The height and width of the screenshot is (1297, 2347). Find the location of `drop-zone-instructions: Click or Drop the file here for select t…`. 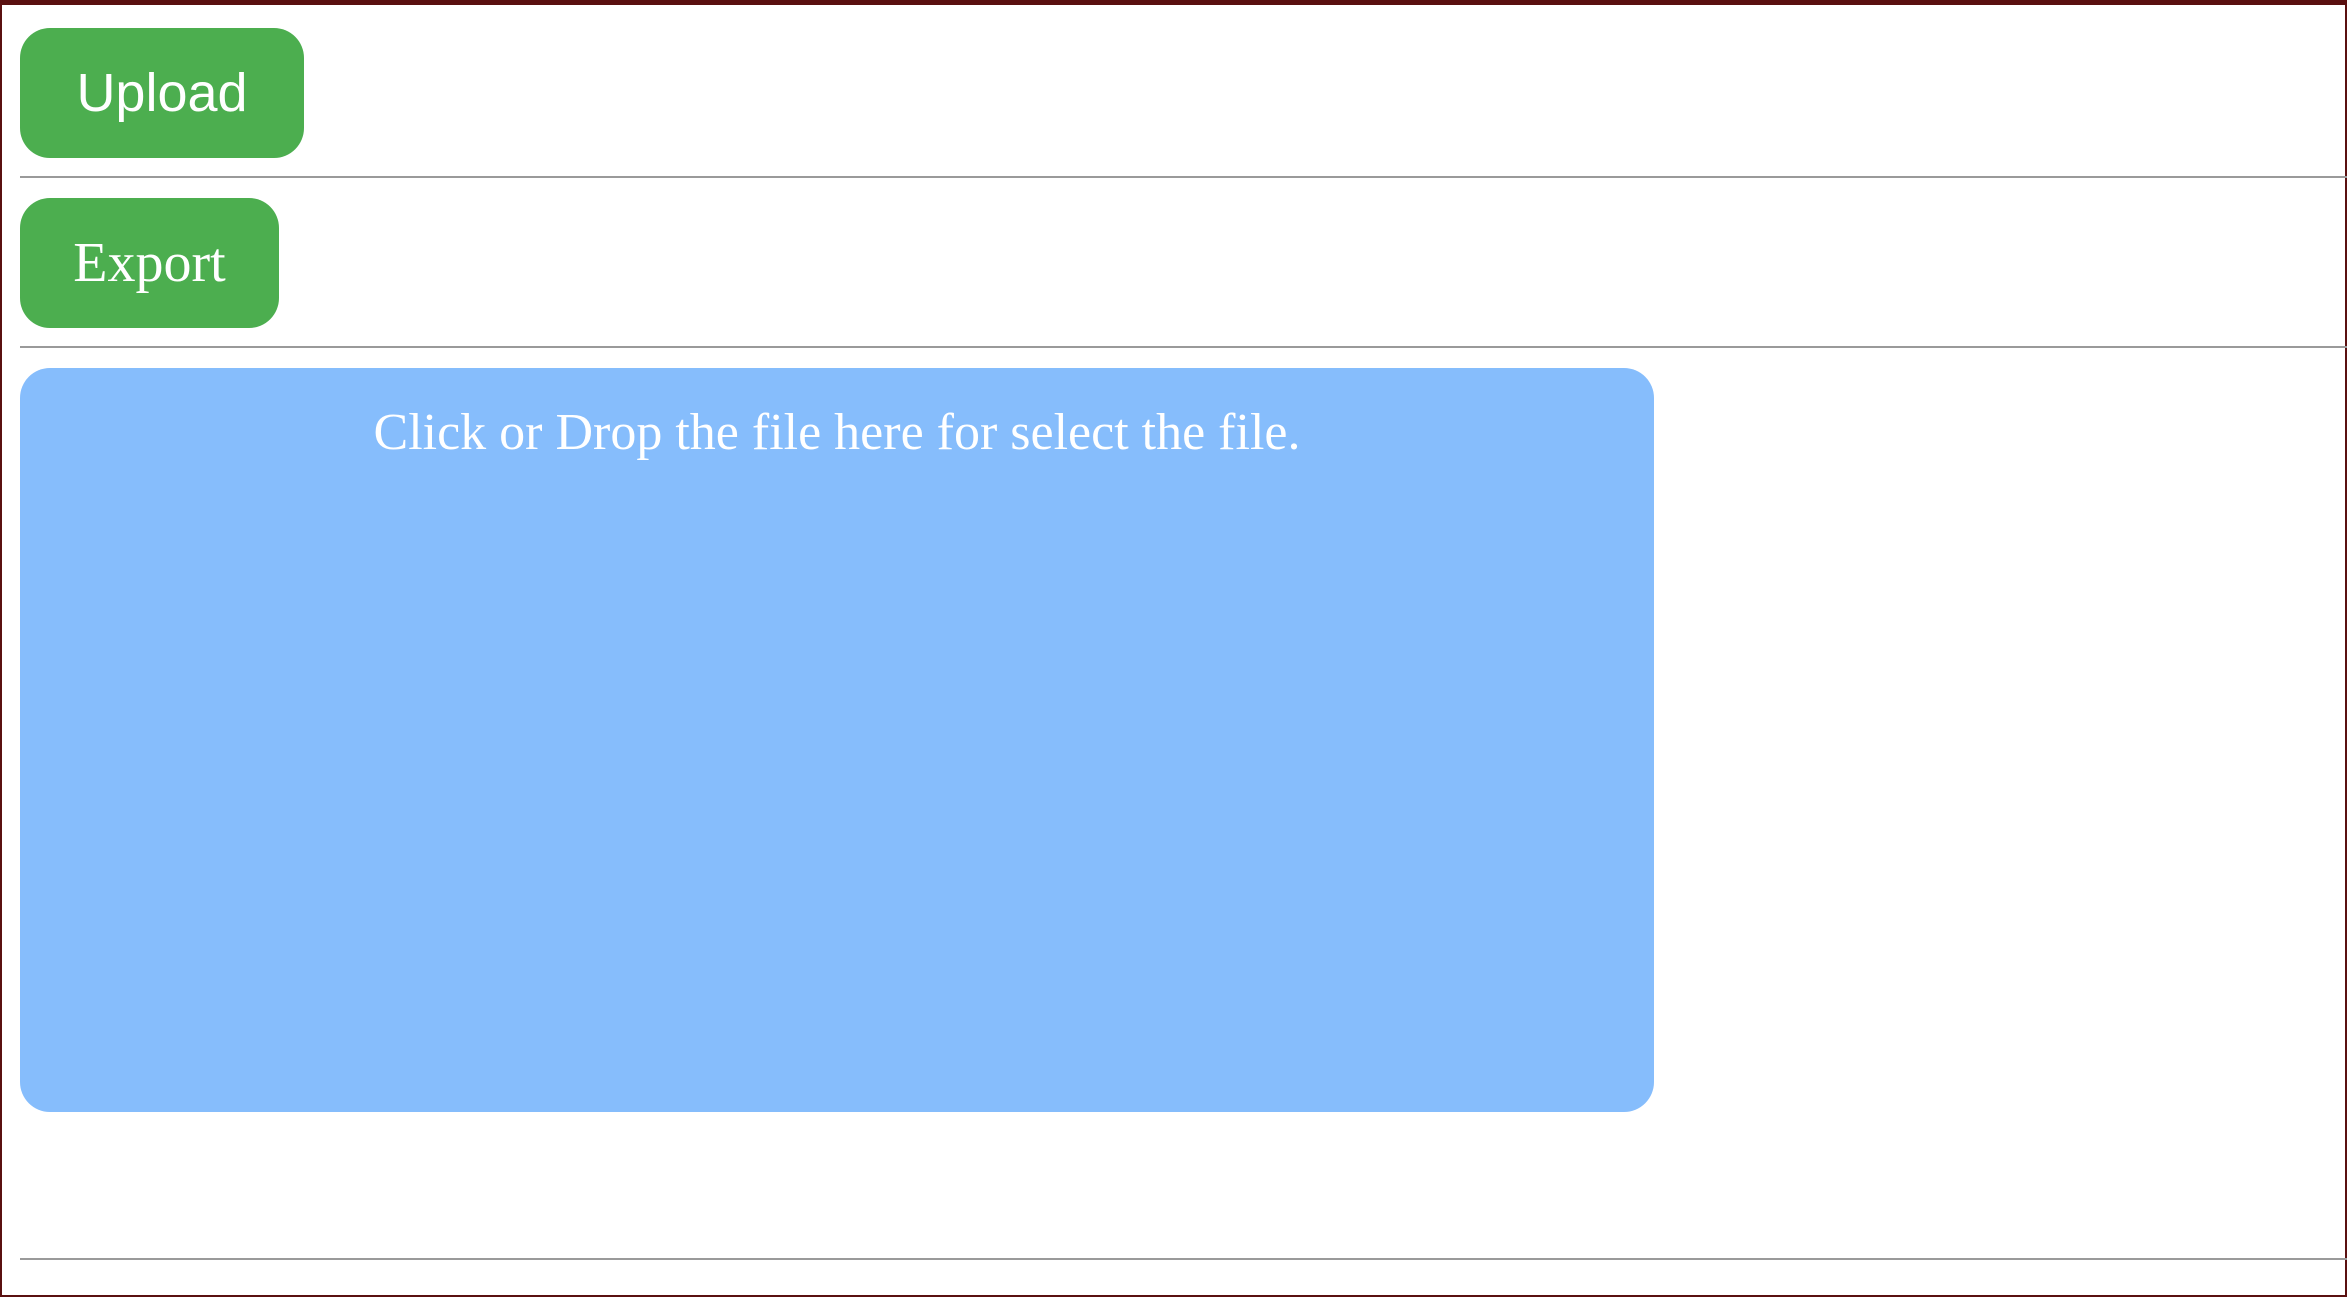

drop-zone-instructions: Click or Drop the file here for select t… is located at coordinates (837, 432).